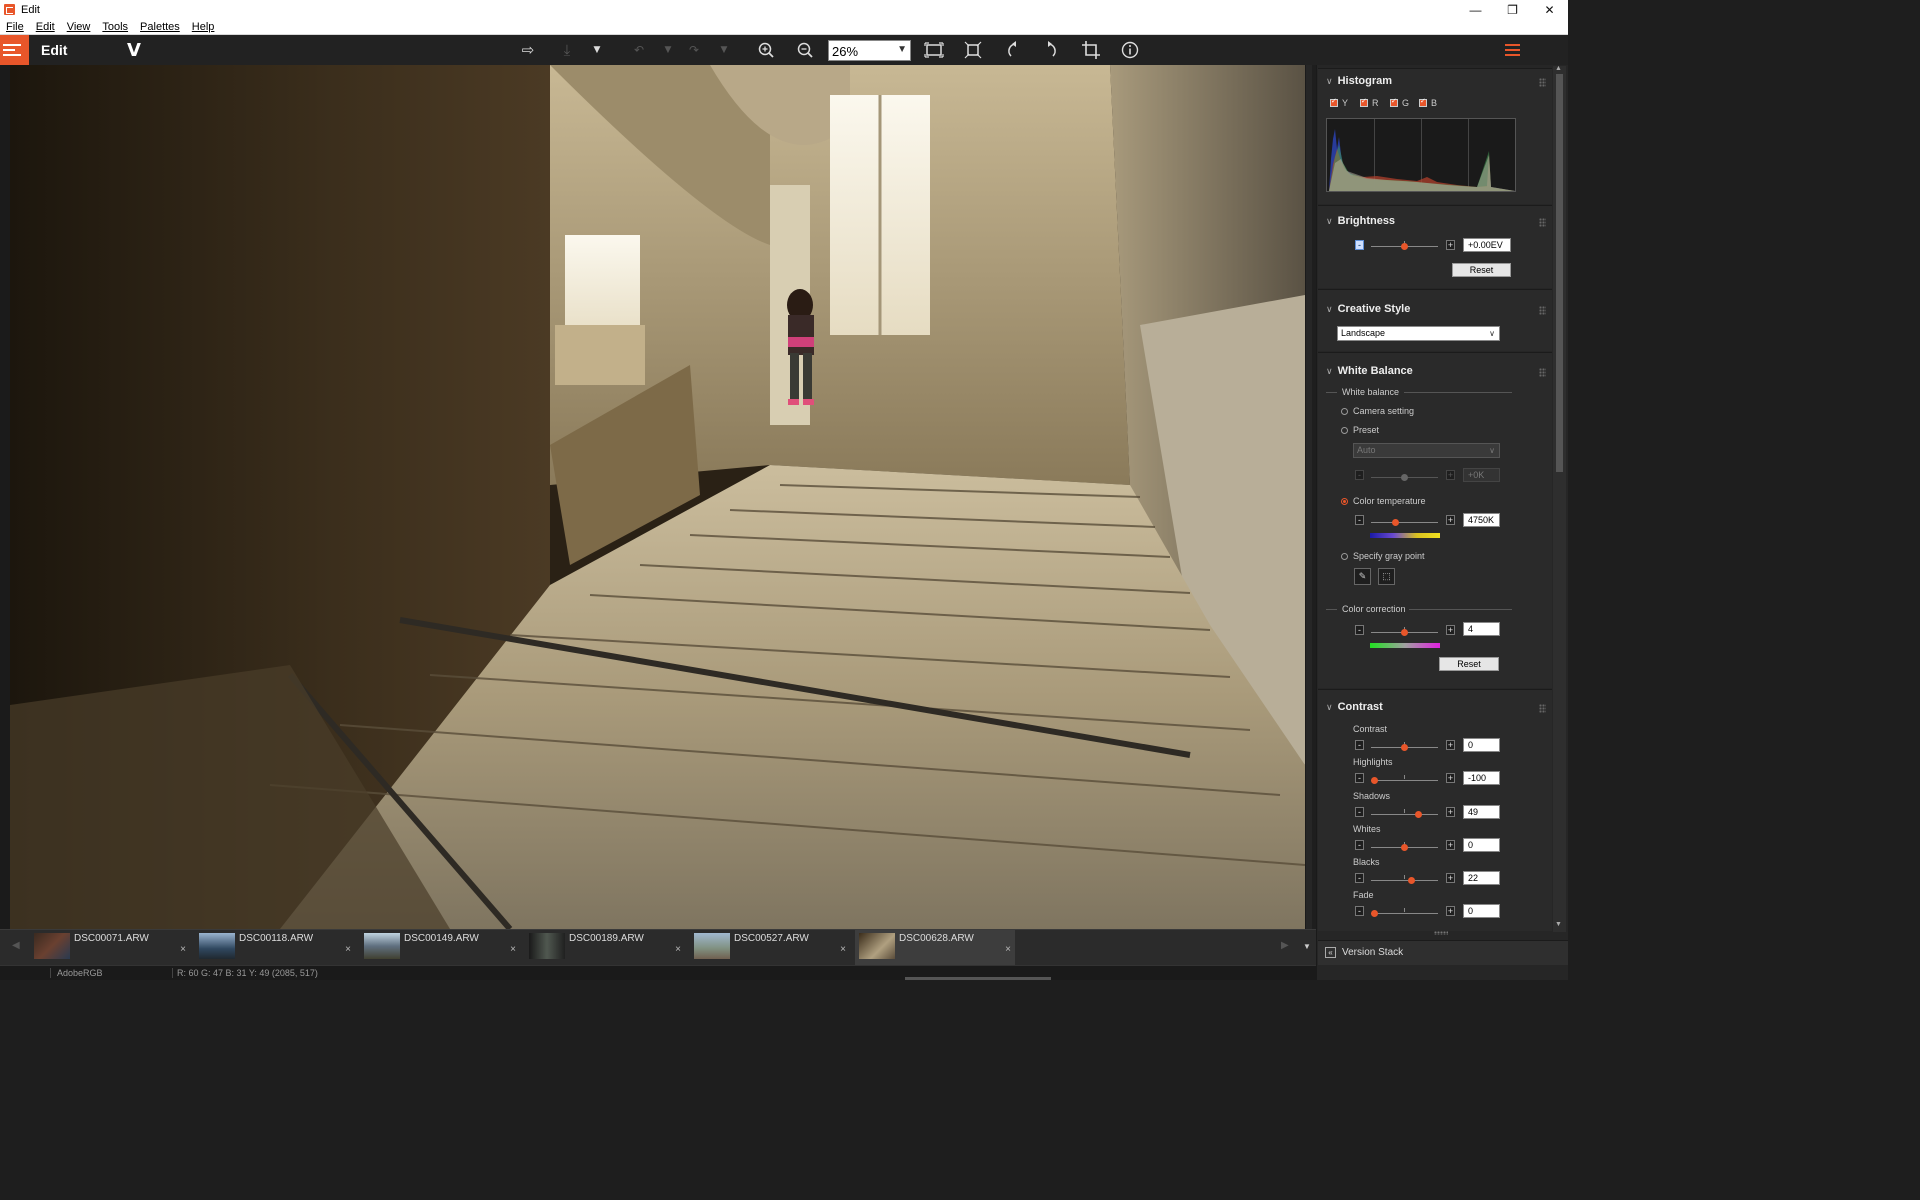  What do you see at coordinates (1404, 632) in the screenshot?
I see `color-correction-slider-knob` at bounding box center [1404, 632].